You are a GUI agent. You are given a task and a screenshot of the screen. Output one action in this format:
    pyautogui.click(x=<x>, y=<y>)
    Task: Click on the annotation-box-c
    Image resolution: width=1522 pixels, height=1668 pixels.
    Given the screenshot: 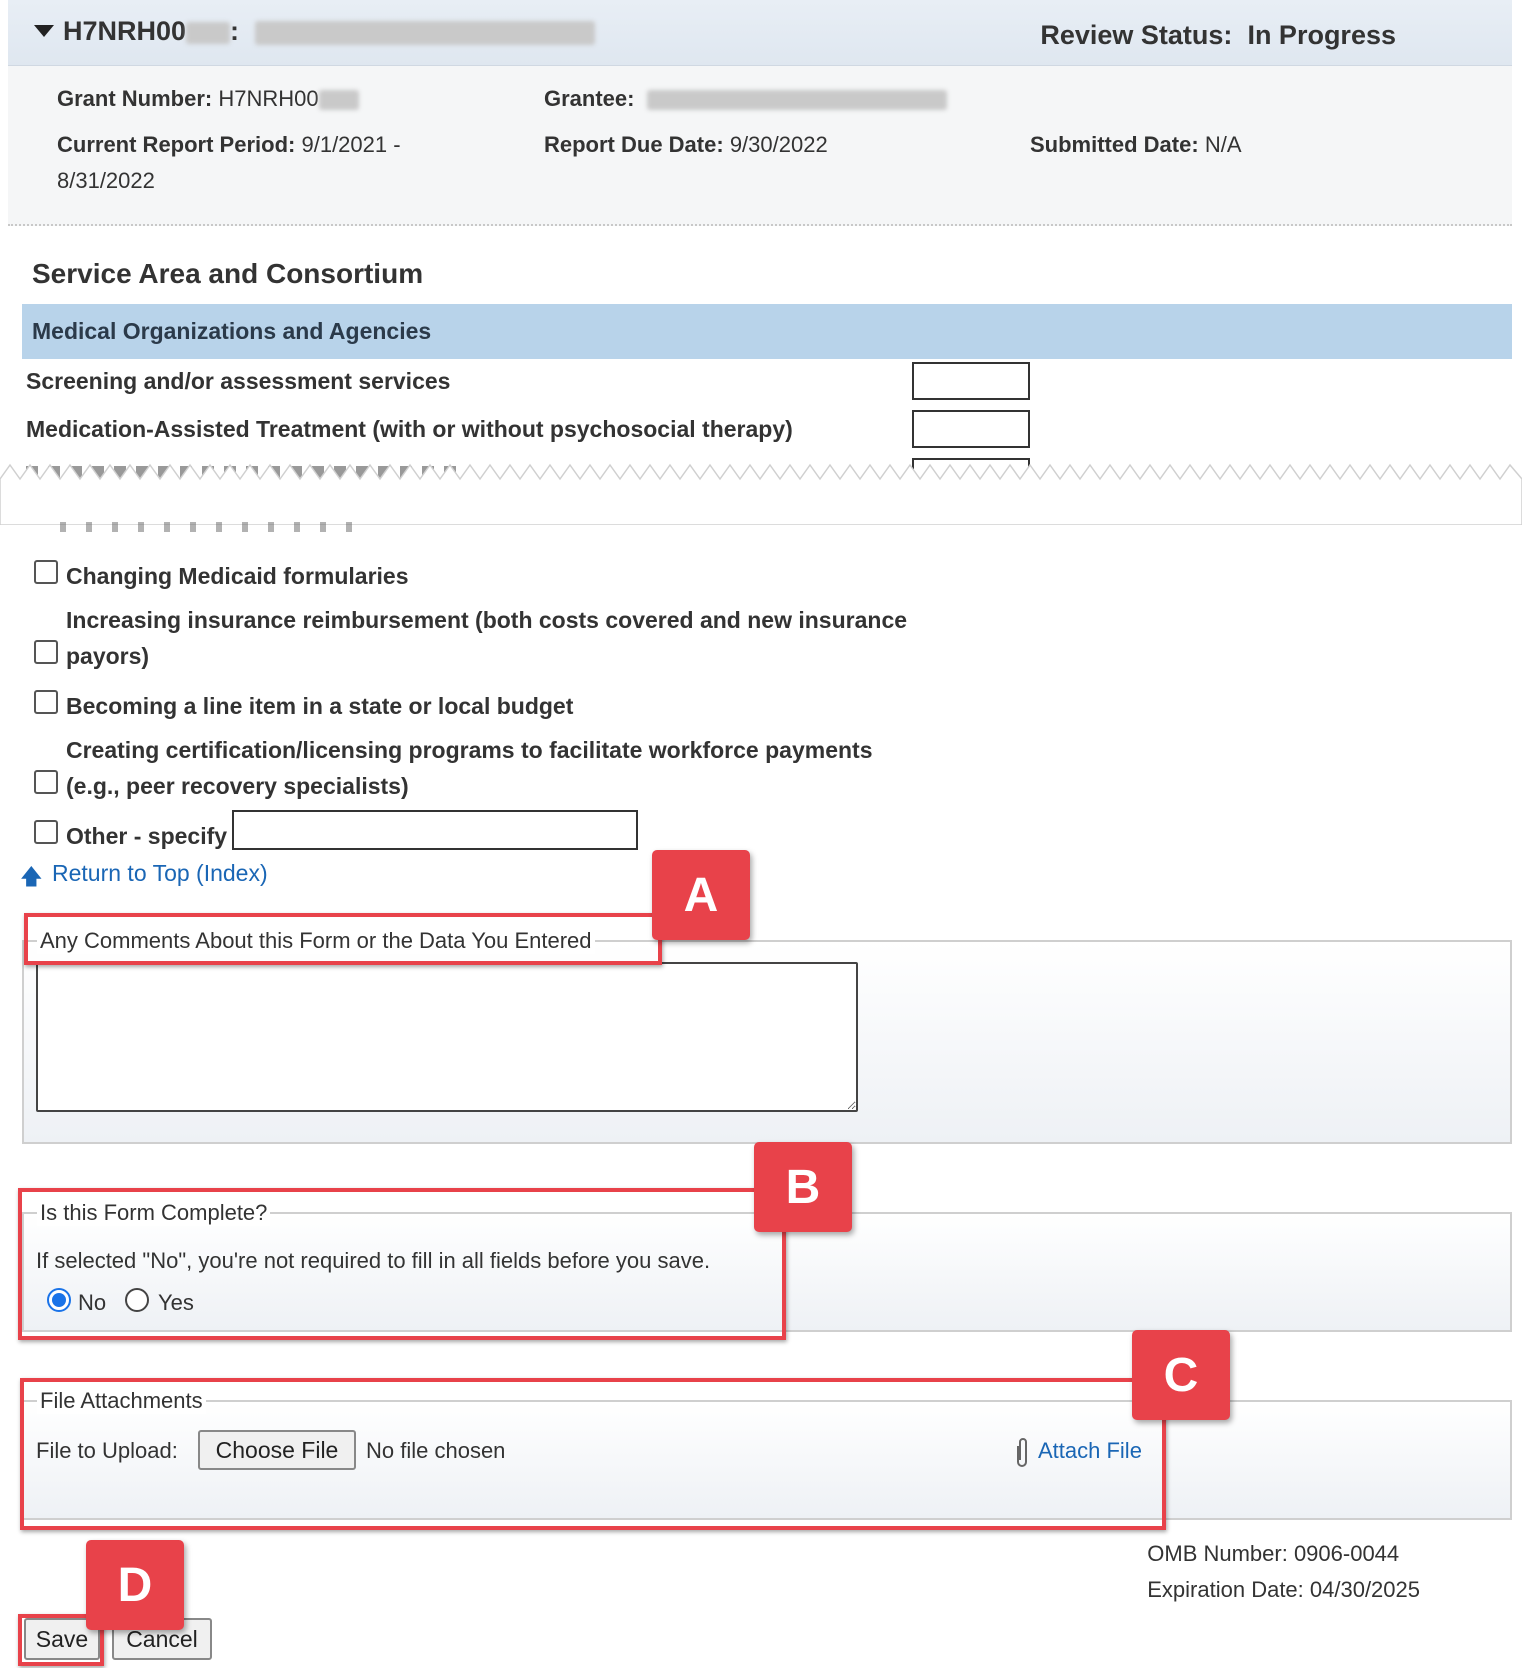 What is the action you would take?
    pyautogui.click(x=593, y=1454)
    